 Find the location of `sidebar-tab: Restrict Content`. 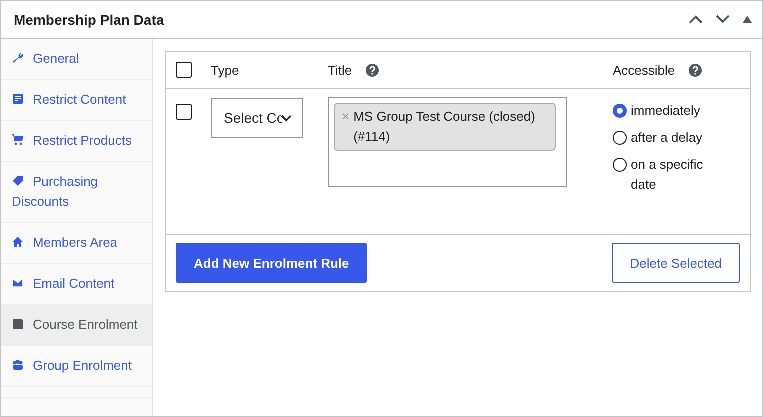

sidebar-tab: Restrict Content is located at coordinates (76, 100).